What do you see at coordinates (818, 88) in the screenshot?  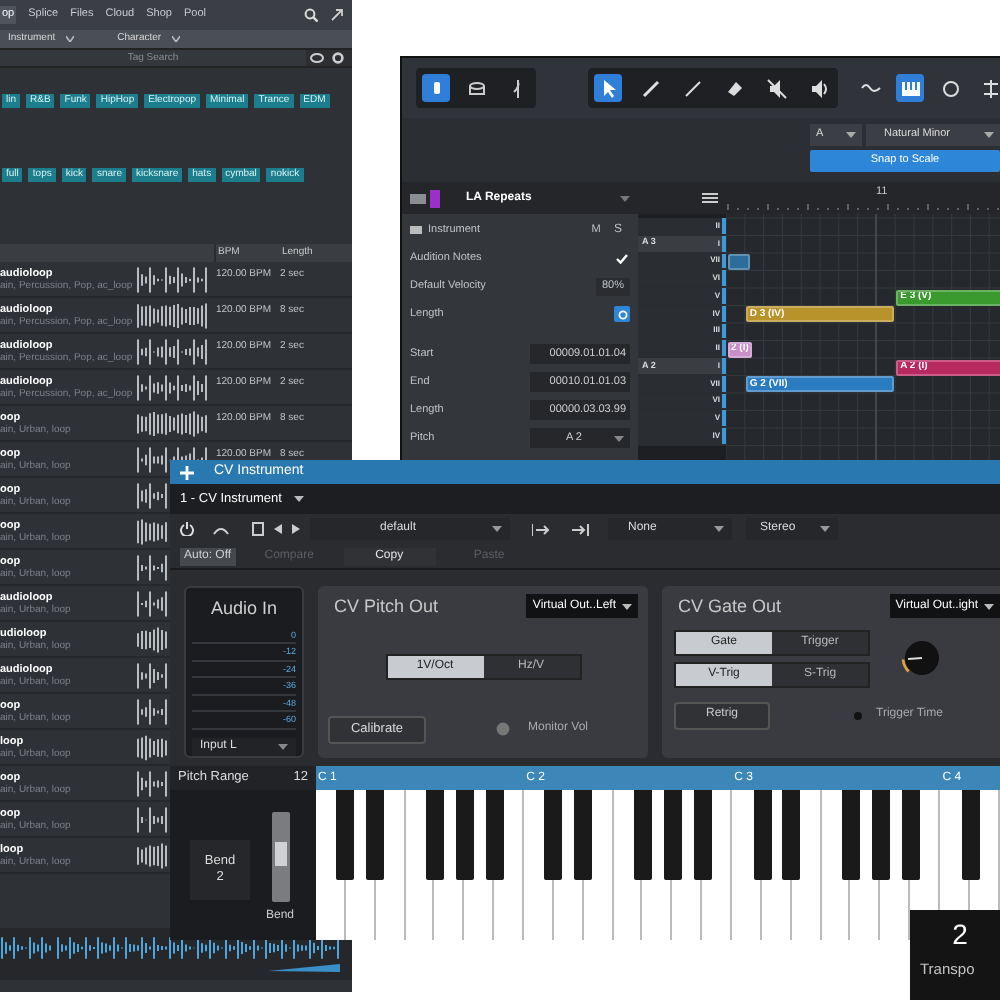 I see `speaker-icon` at bounding box center [818, 88].